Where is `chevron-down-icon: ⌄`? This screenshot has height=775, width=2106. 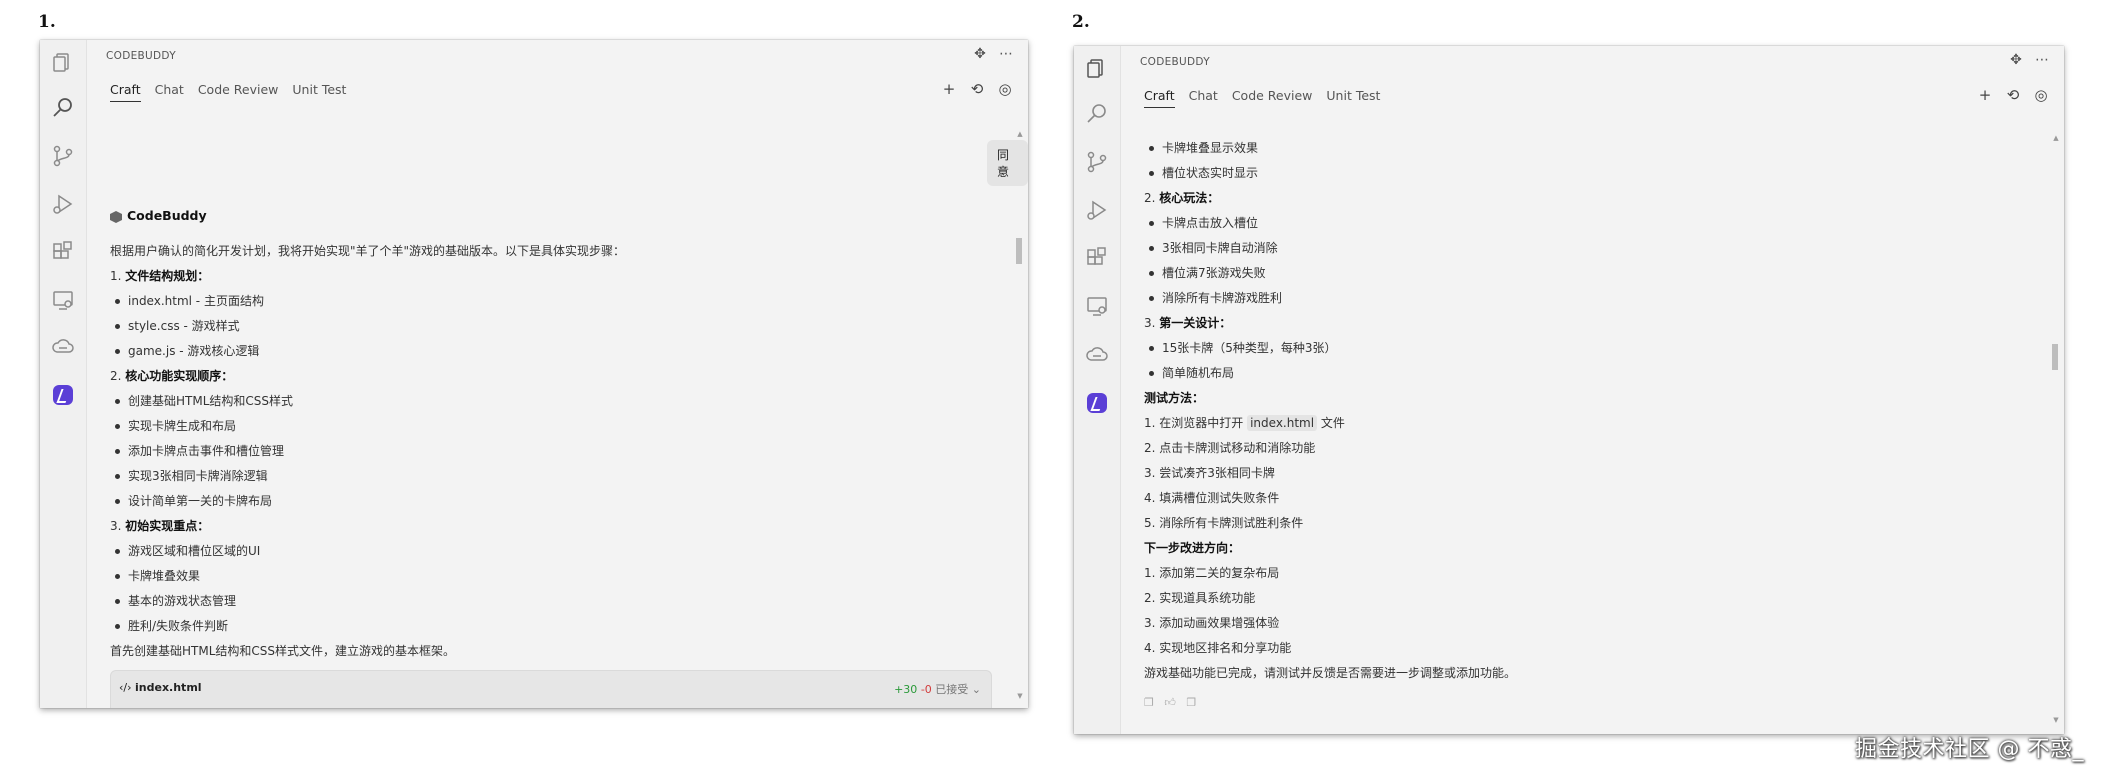
chevron-down-icon: ⌄ is located at coordinates (976, 689).